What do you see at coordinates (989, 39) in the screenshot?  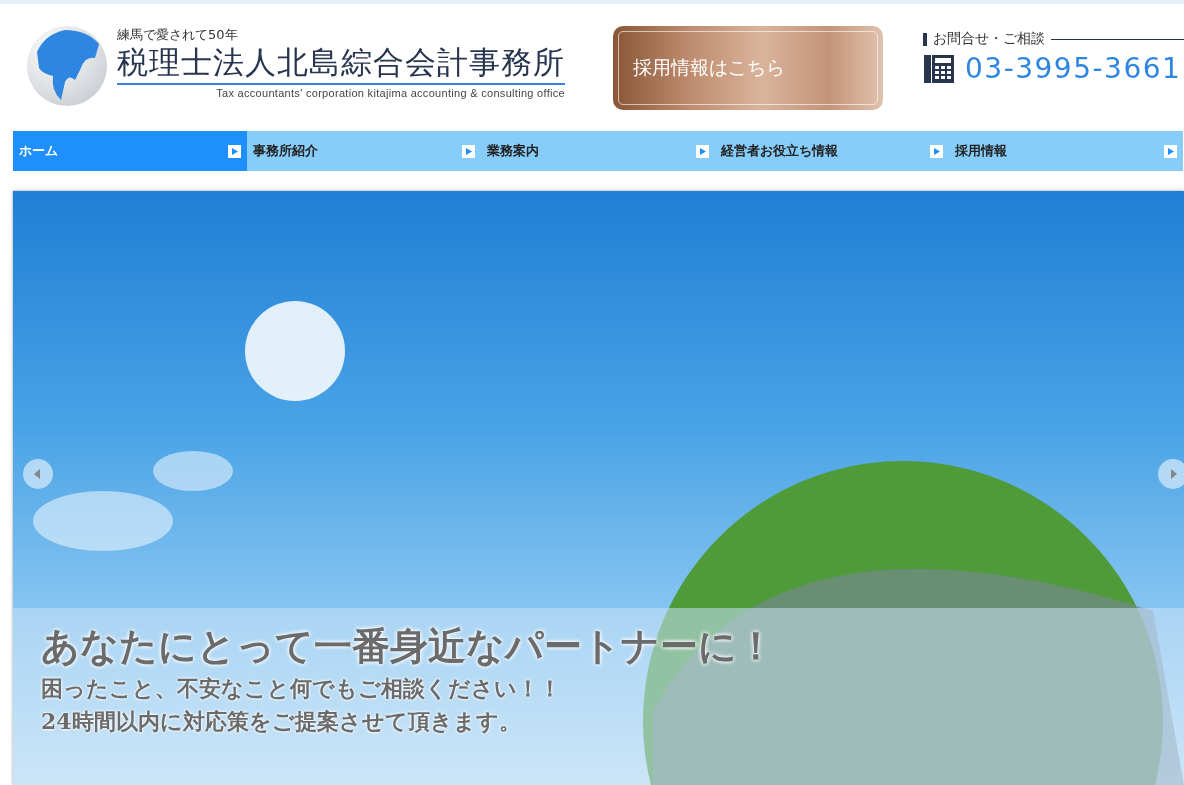 I see `contact-heading: お問合せ・ご相談` at bounding box center [989, 39].